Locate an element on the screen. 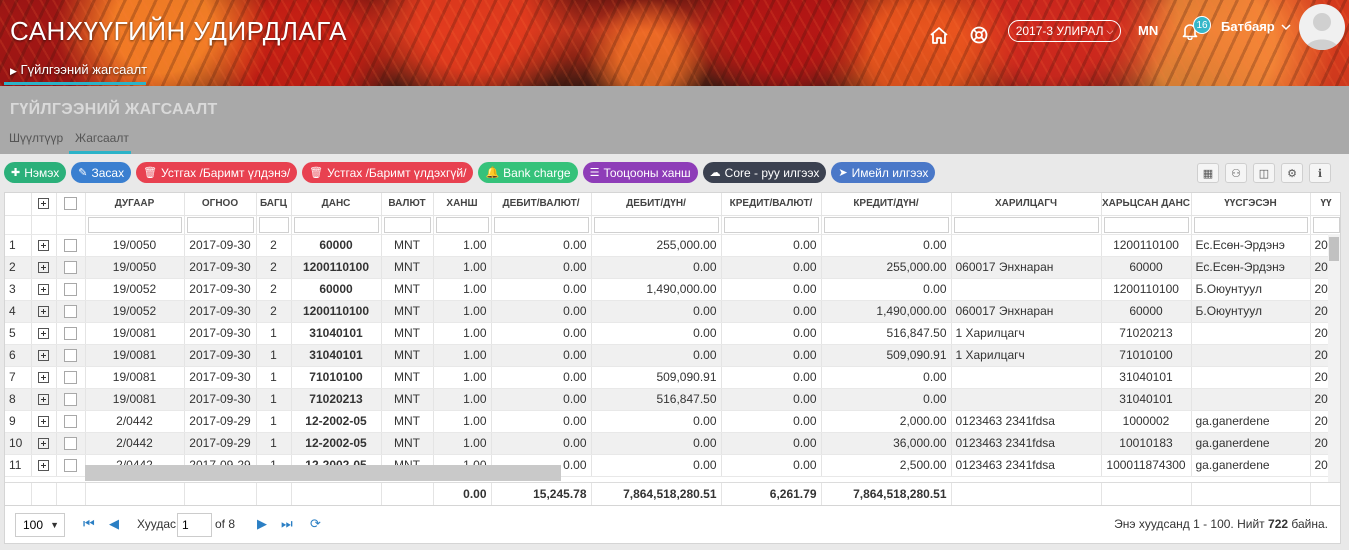 The height and width of the screenshot is (550, 1349). columns-icon: ◫ is located at coordinates (1264, 173).